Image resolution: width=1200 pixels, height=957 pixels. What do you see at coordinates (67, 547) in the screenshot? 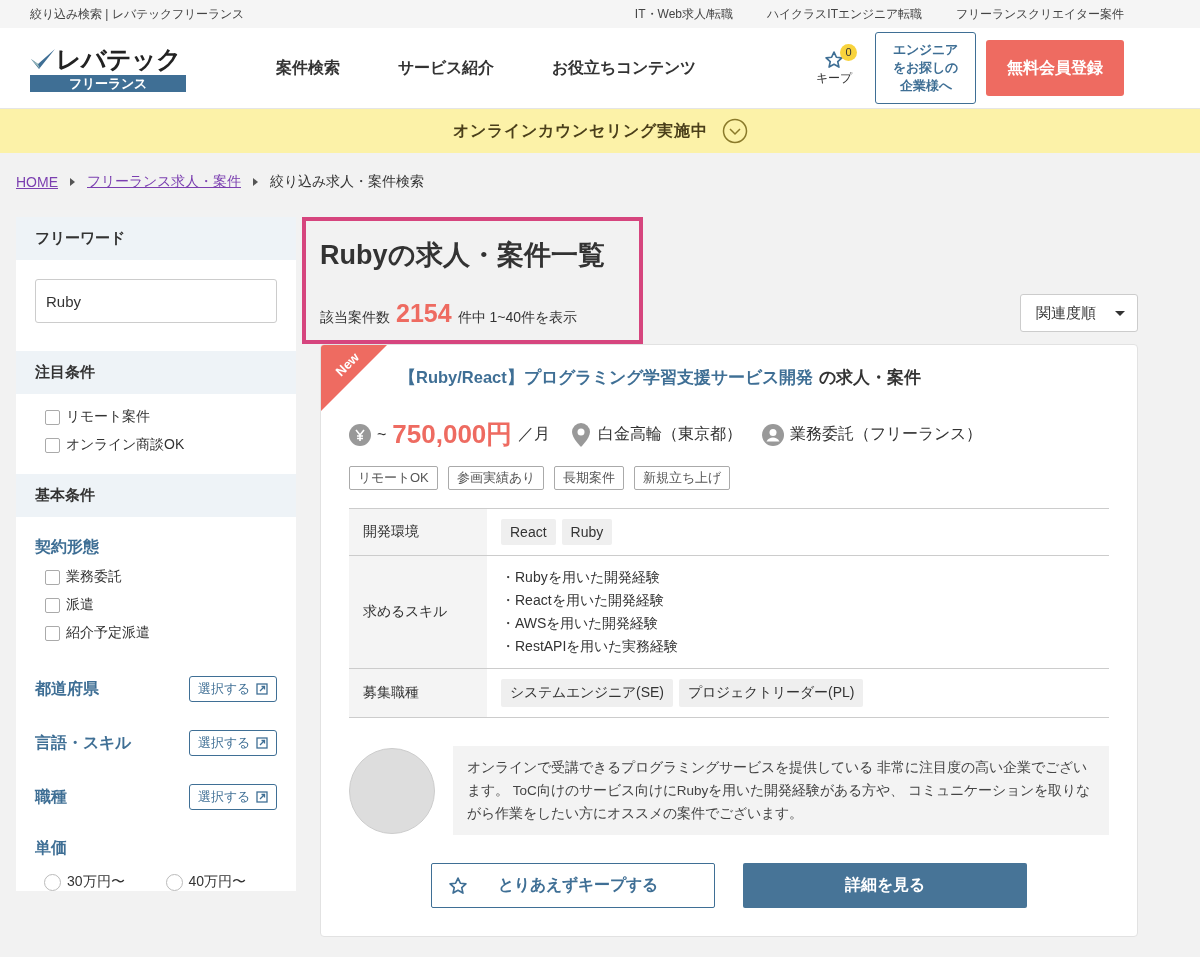
I see `filter-heading: 契約形態` at bounding box center [67, 547].